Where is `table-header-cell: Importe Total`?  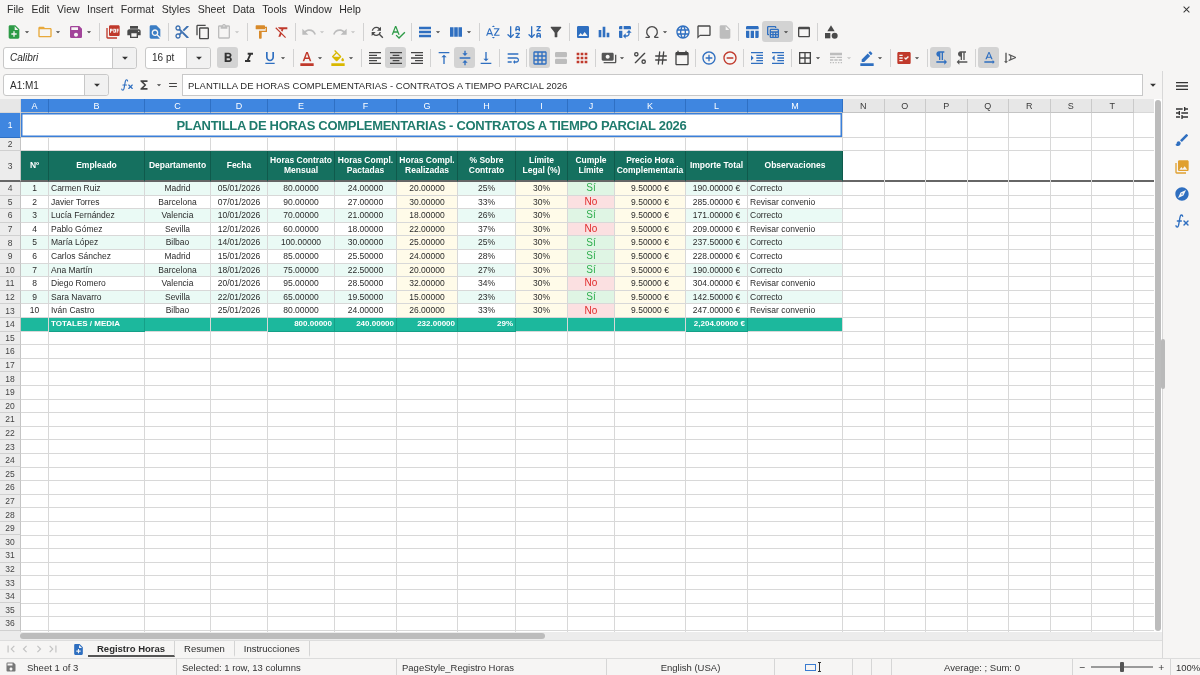 table-header-cell: Importe Total is located at coordinates (717, 166).